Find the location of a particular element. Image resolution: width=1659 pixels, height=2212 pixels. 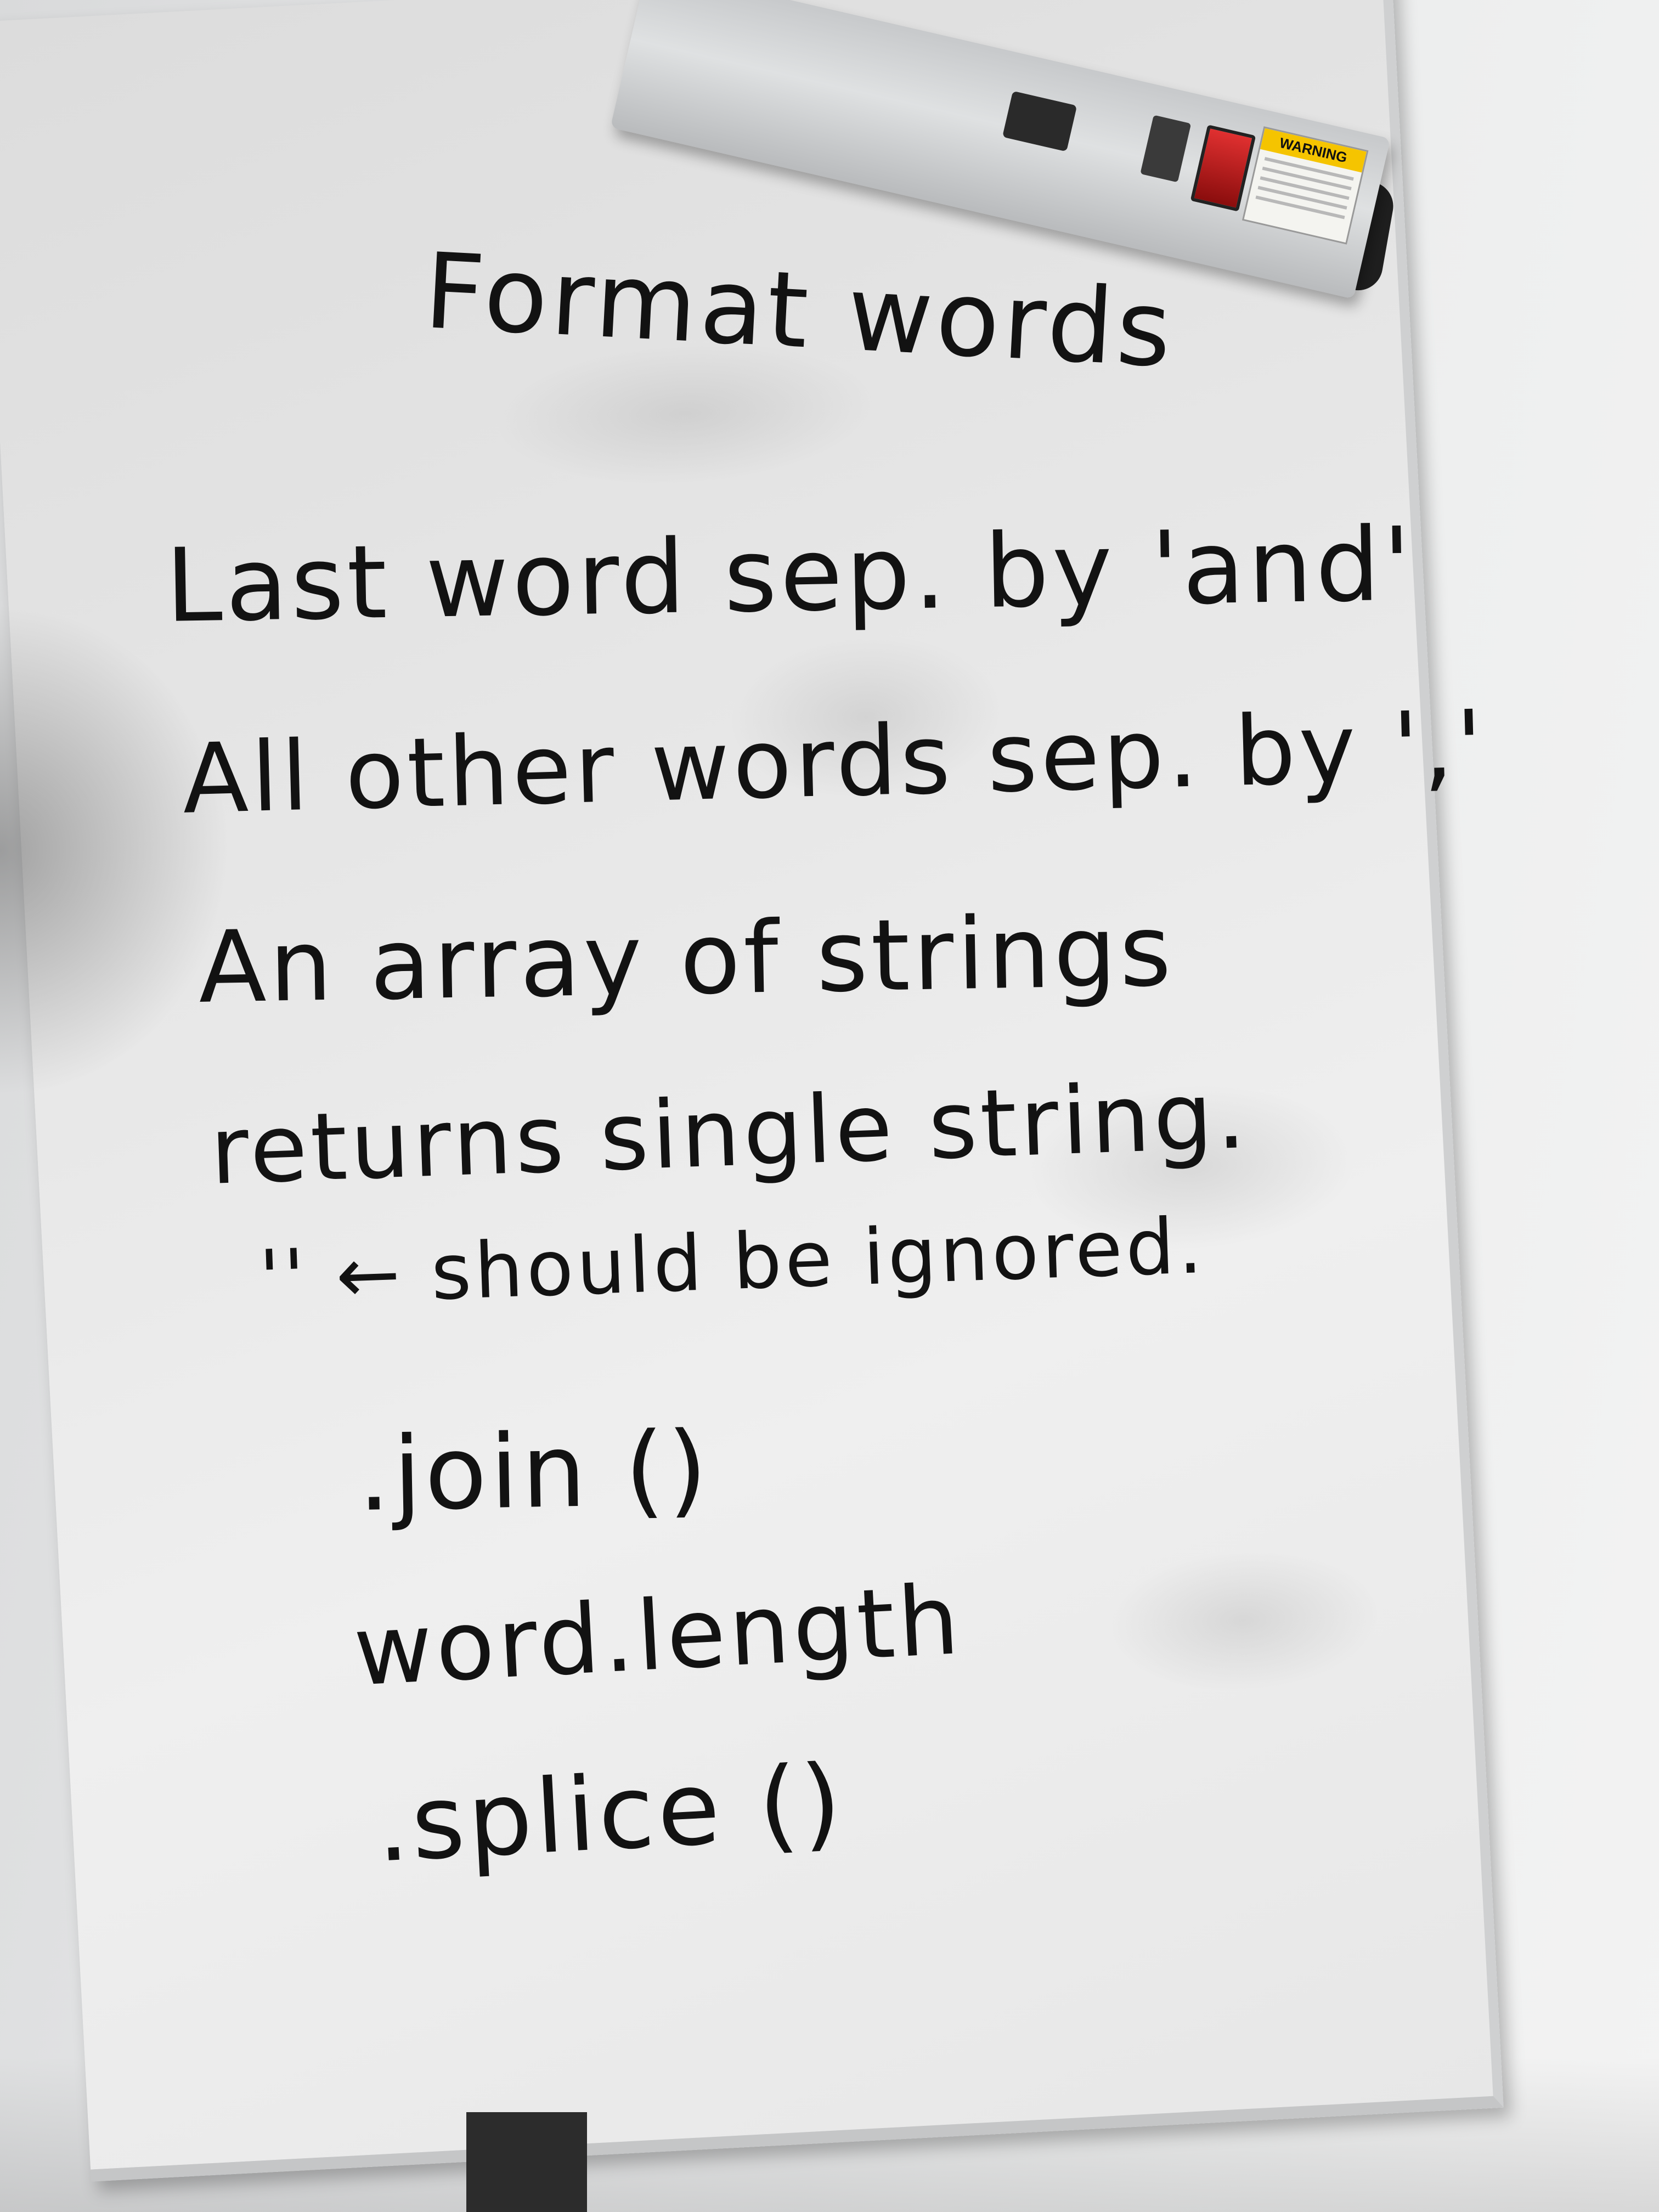

board-stand-leg is located at coordinates (526, 2162).